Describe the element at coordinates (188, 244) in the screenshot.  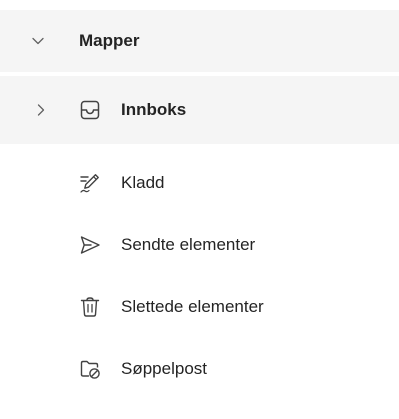
I see `folder-item-label: Sendte elementer` at that location.